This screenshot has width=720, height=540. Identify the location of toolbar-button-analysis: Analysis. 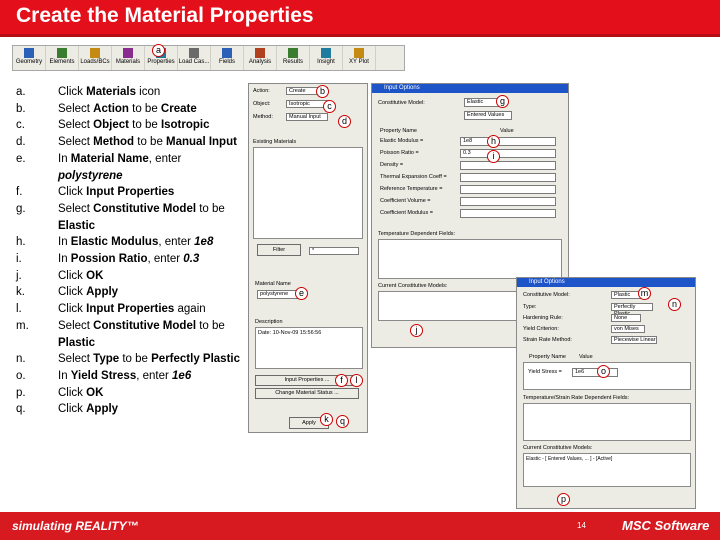
(260, 58).